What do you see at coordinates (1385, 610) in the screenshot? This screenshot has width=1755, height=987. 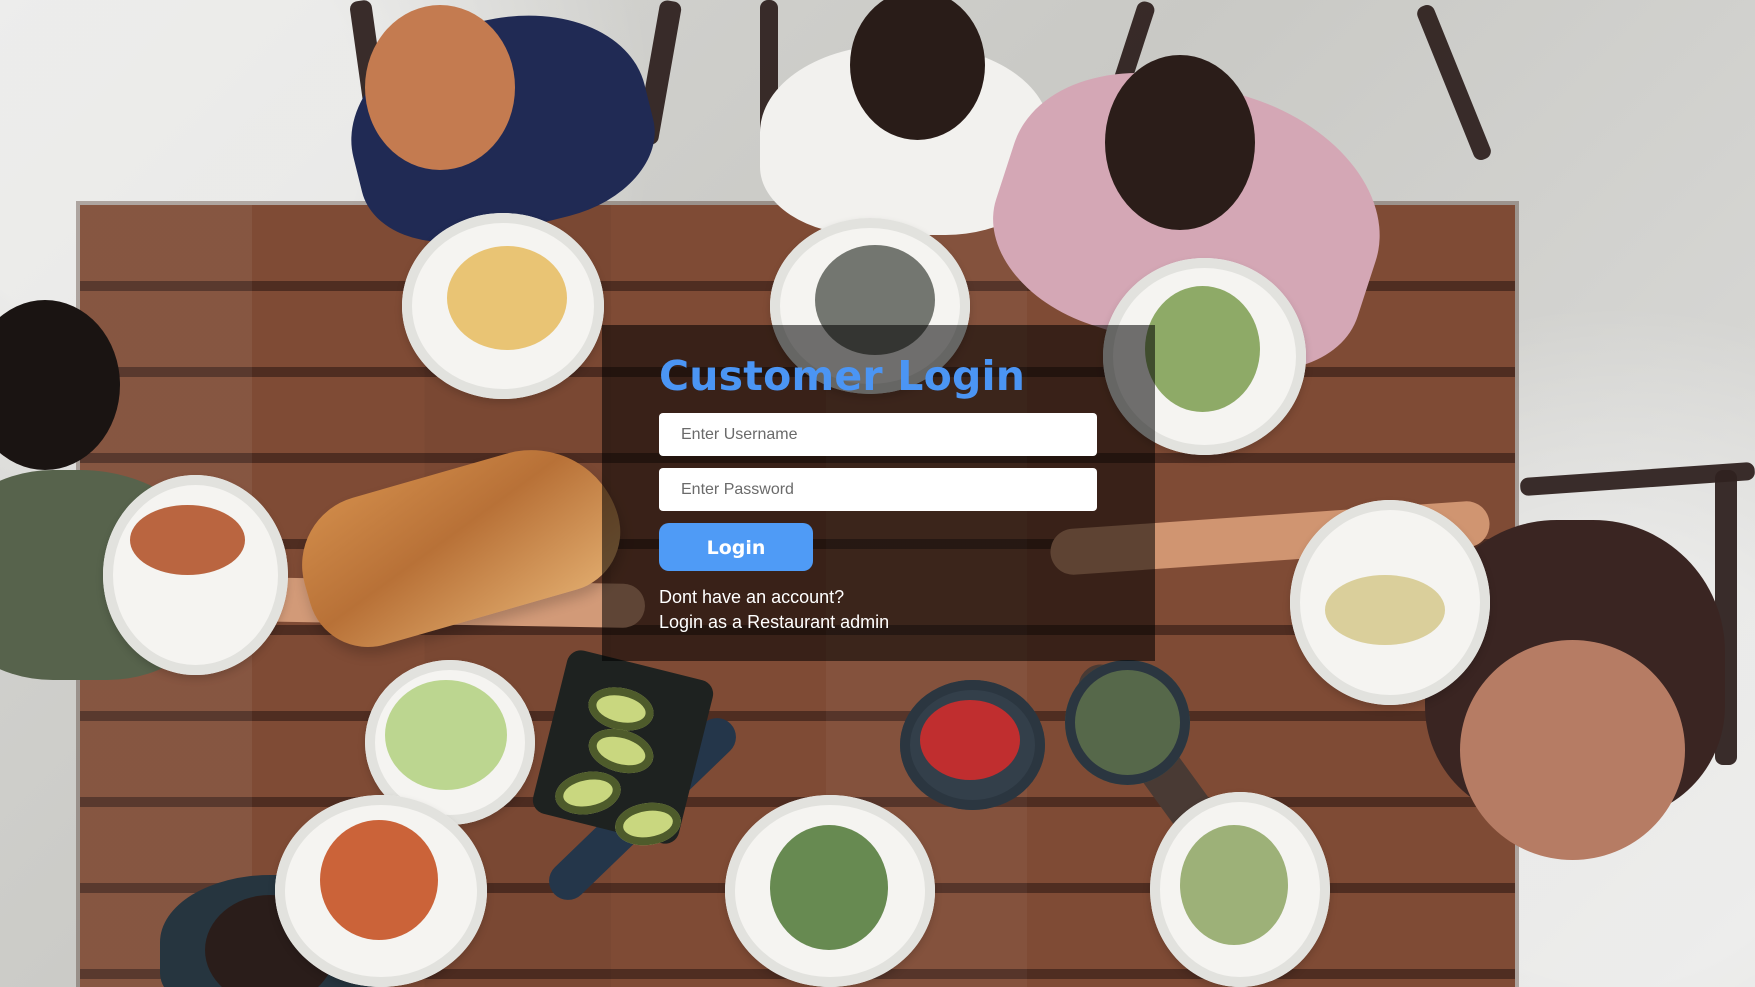 I see `salad-food` at bounding box center [1385, 610].